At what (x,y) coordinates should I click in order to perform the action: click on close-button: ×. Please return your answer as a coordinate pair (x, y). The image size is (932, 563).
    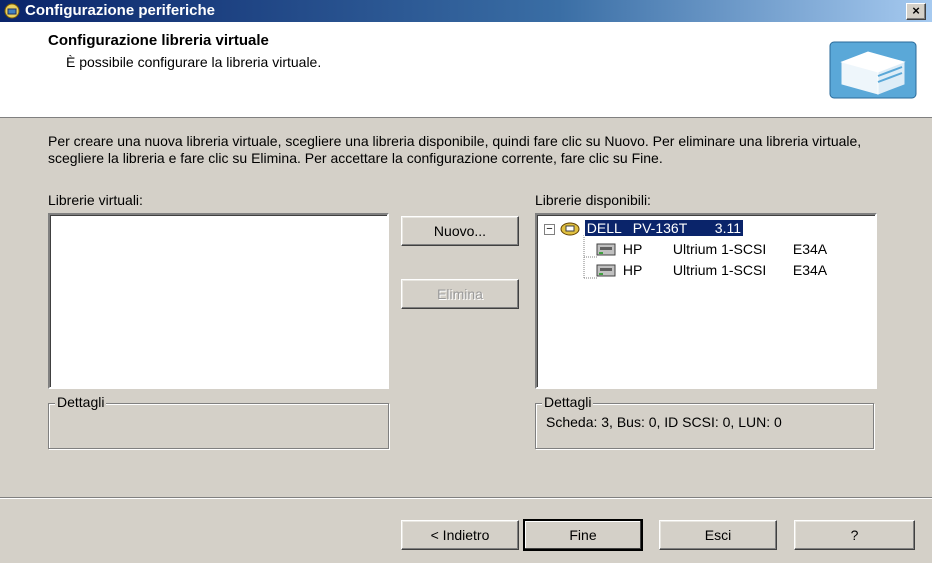
    Looking at the image, I should click on (916, 11).